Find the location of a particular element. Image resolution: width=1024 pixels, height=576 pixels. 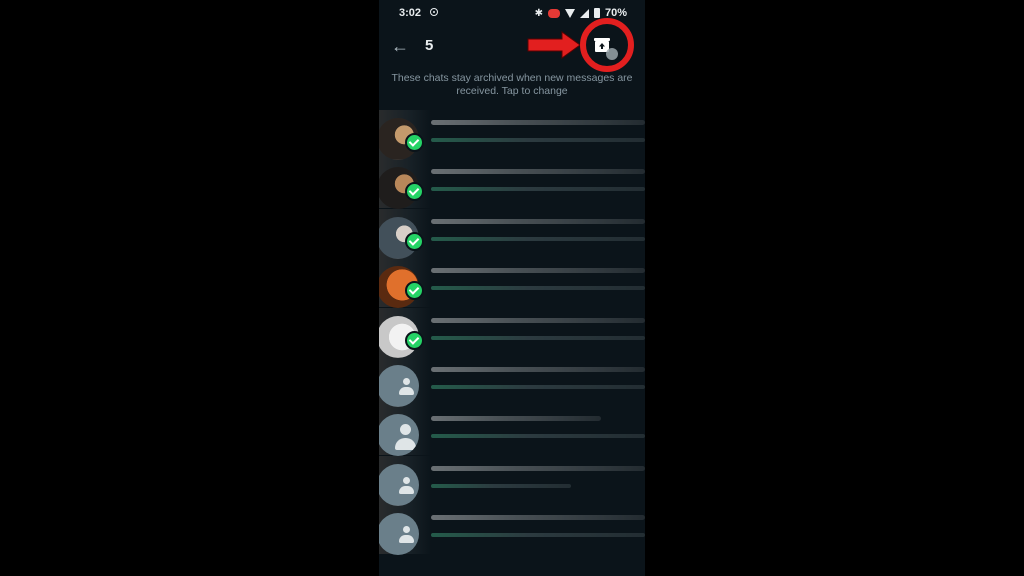

battery-icon is located at coordinates (596, 13).